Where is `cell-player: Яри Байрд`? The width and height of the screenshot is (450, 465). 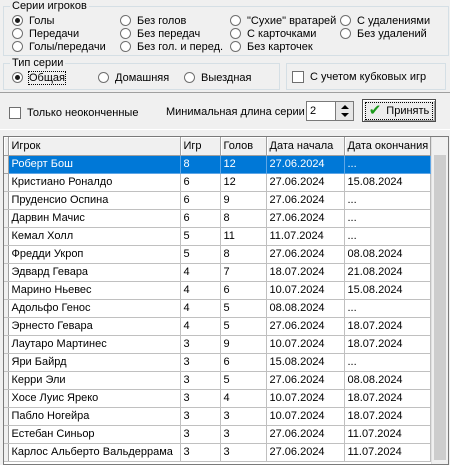
cell-player: Яри Байрд is located at coordinates (94, 362).